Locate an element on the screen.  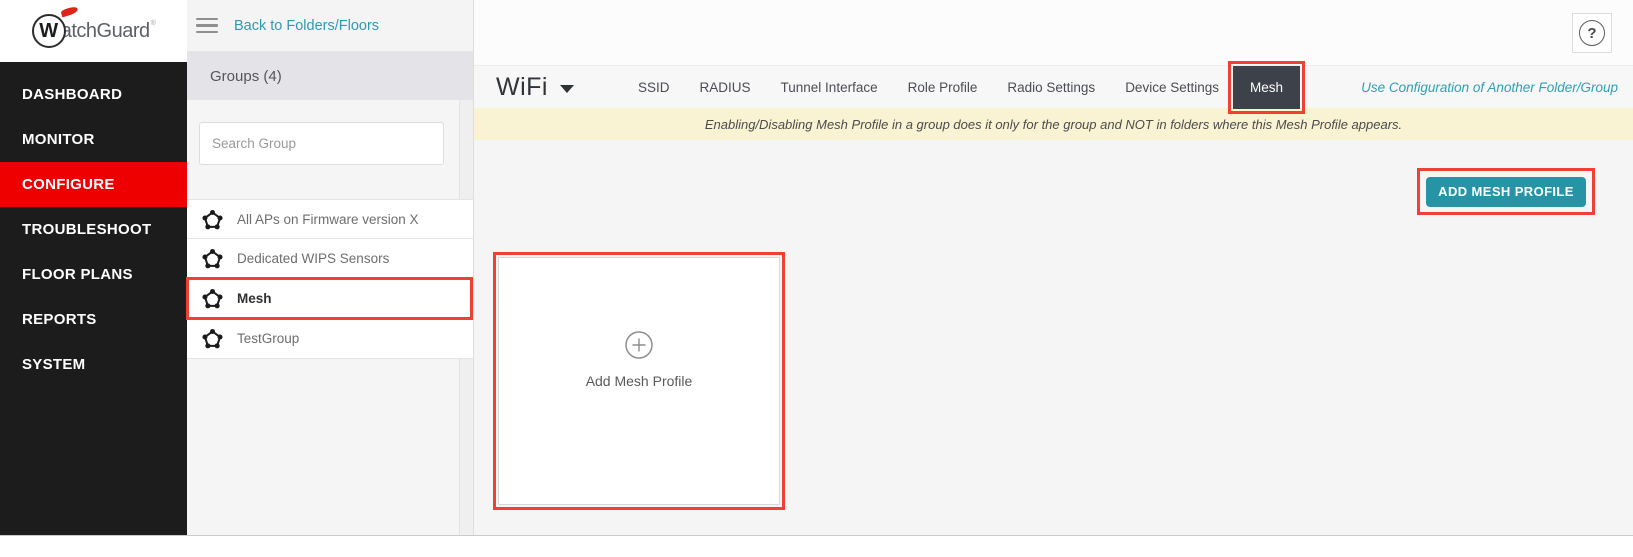
watchguard-logo-inner: W atchGuard® is located at coordinates (93, 26).